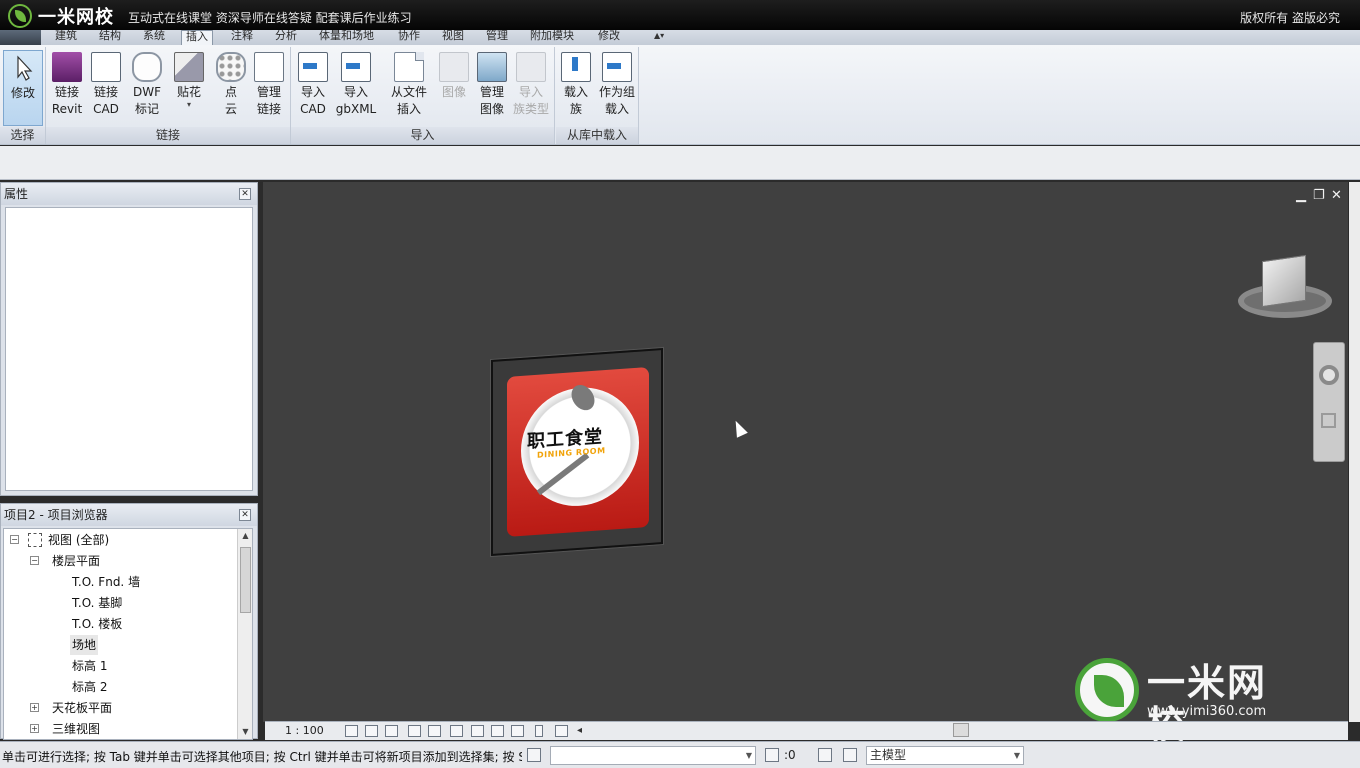 This screenshot has width=1360, height=768. Describe the element at coordinates (653, 755) in the screenshot. I see `workset-combo: ▼` at that location.